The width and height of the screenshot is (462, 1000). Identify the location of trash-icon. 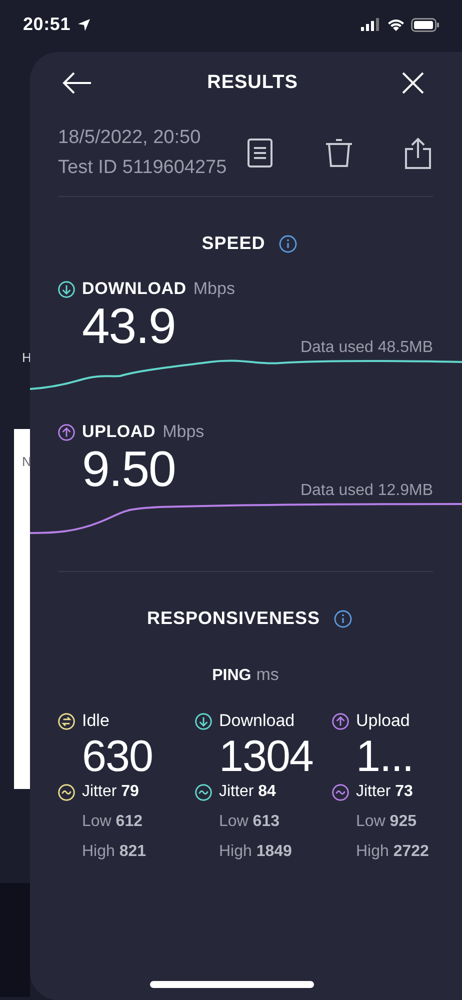
(339, 153).